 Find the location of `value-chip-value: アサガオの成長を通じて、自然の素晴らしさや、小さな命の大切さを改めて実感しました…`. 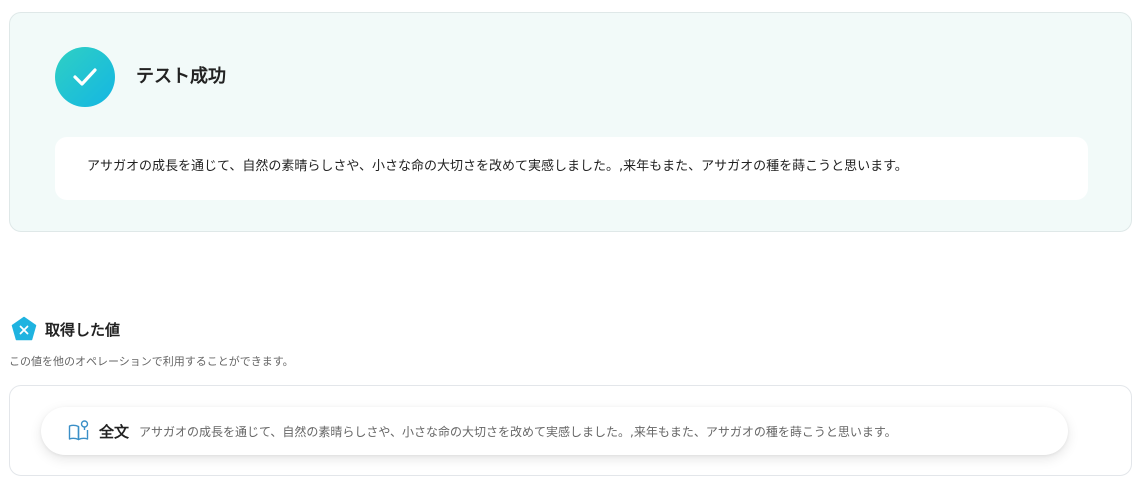

value-chip-value: アサガオの成長を通じて、自然の素晴らしさや、小さな命の大切さを改めて実感しました… is located at coordinates (518, 431).